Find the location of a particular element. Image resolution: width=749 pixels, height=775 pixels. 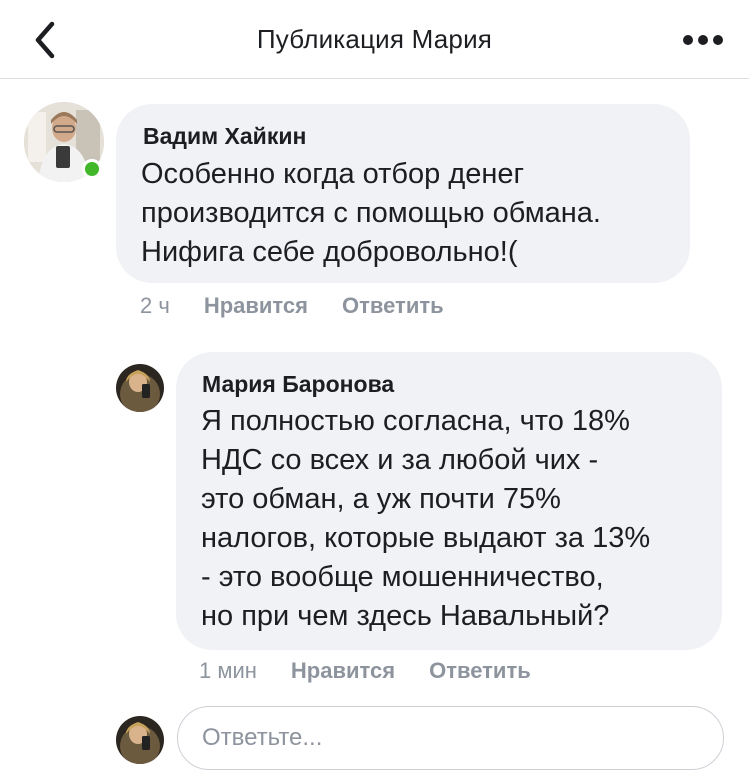

comment-author: Вадим Хайкин is located at coordinates (224, 136).